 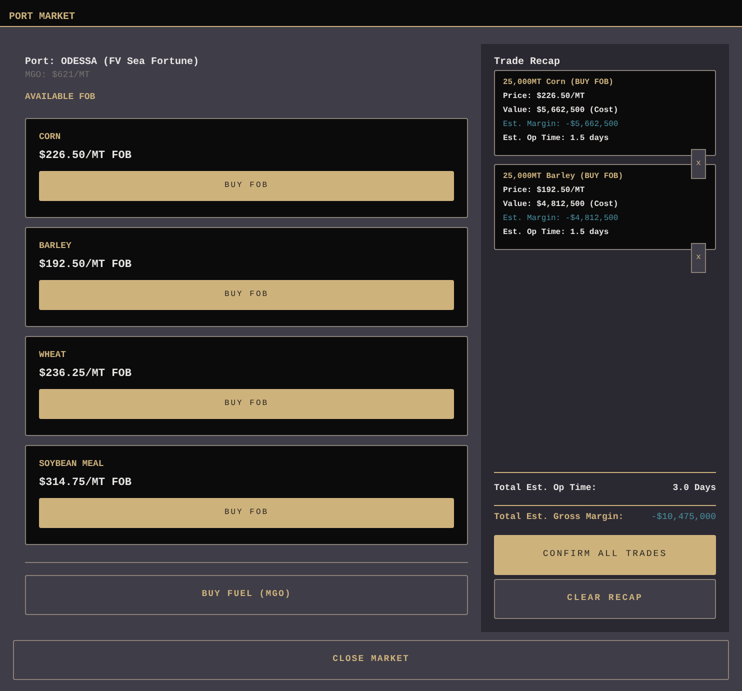 I want to click on trade-price: Price: $192.50/MT, so click(x=544, y=191).